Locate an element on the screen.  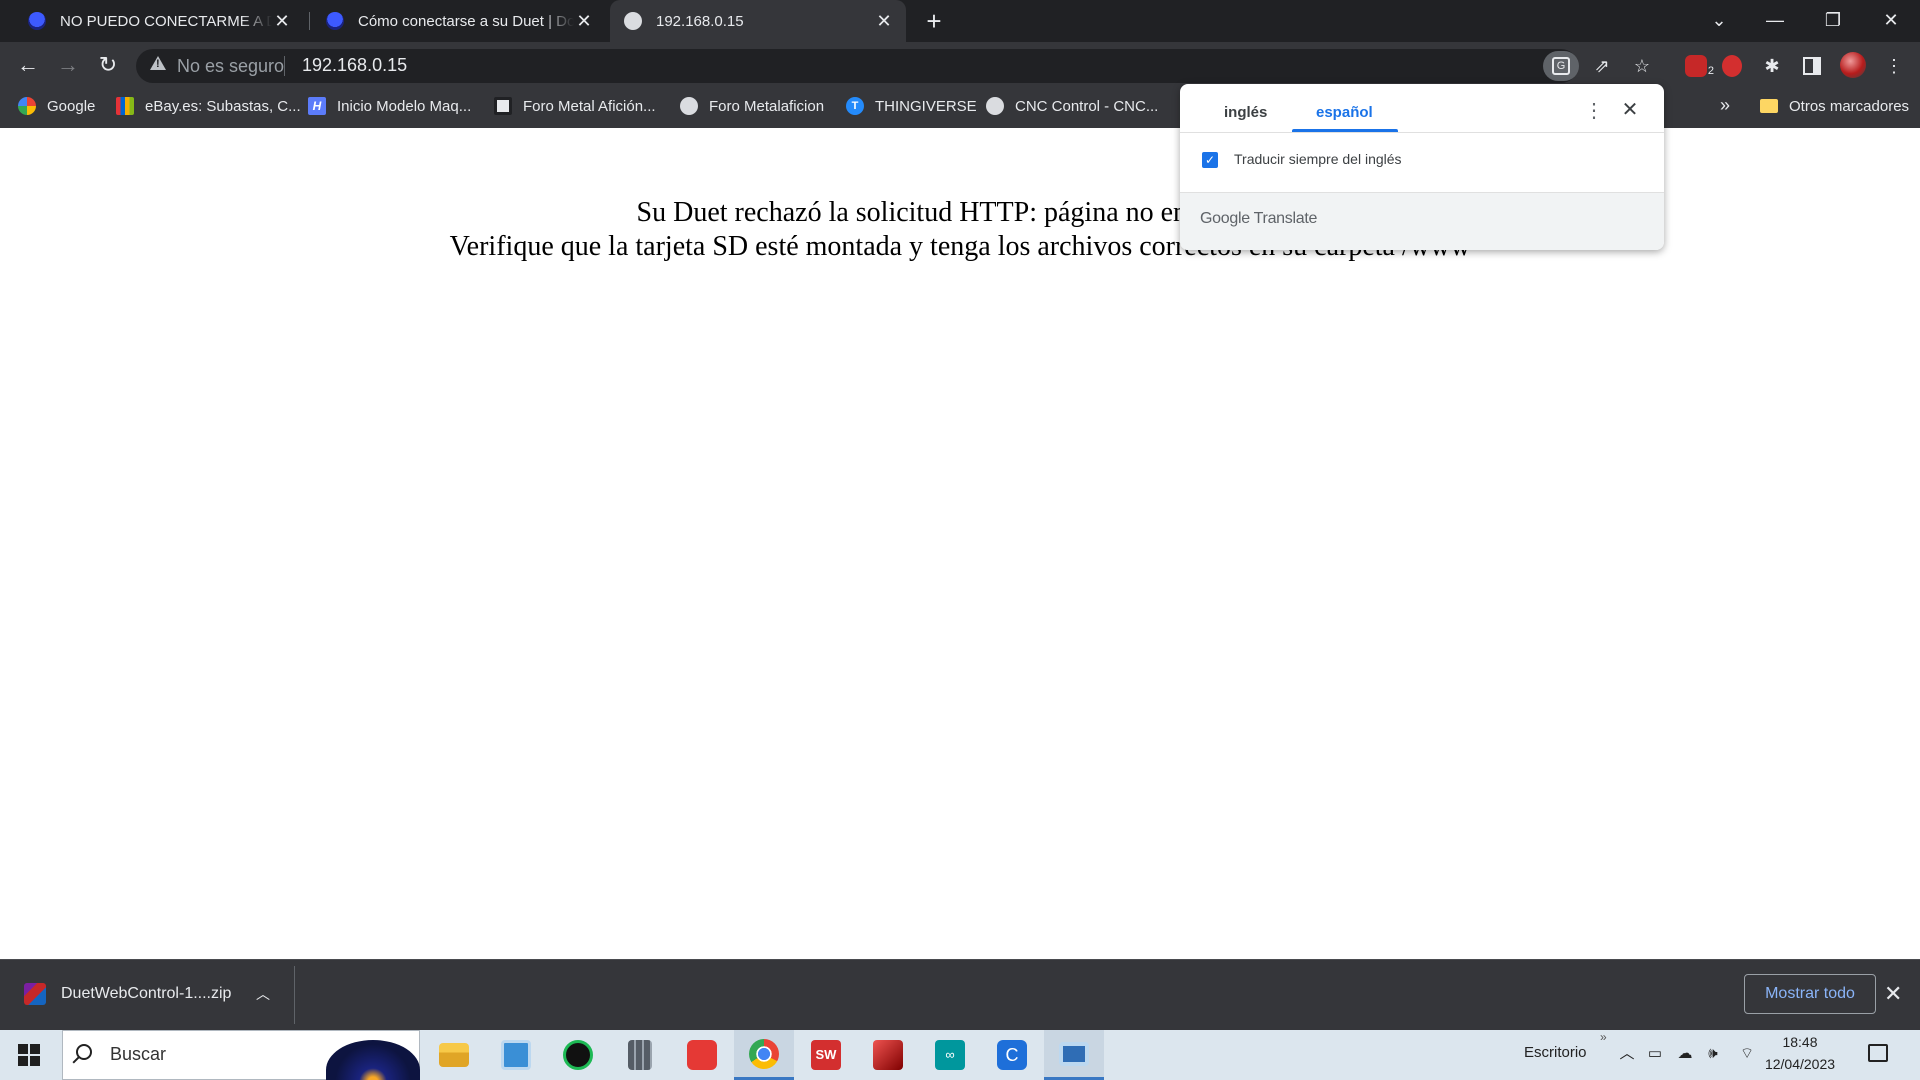
file-explorer-icon is located at coordinates (454, 1055).